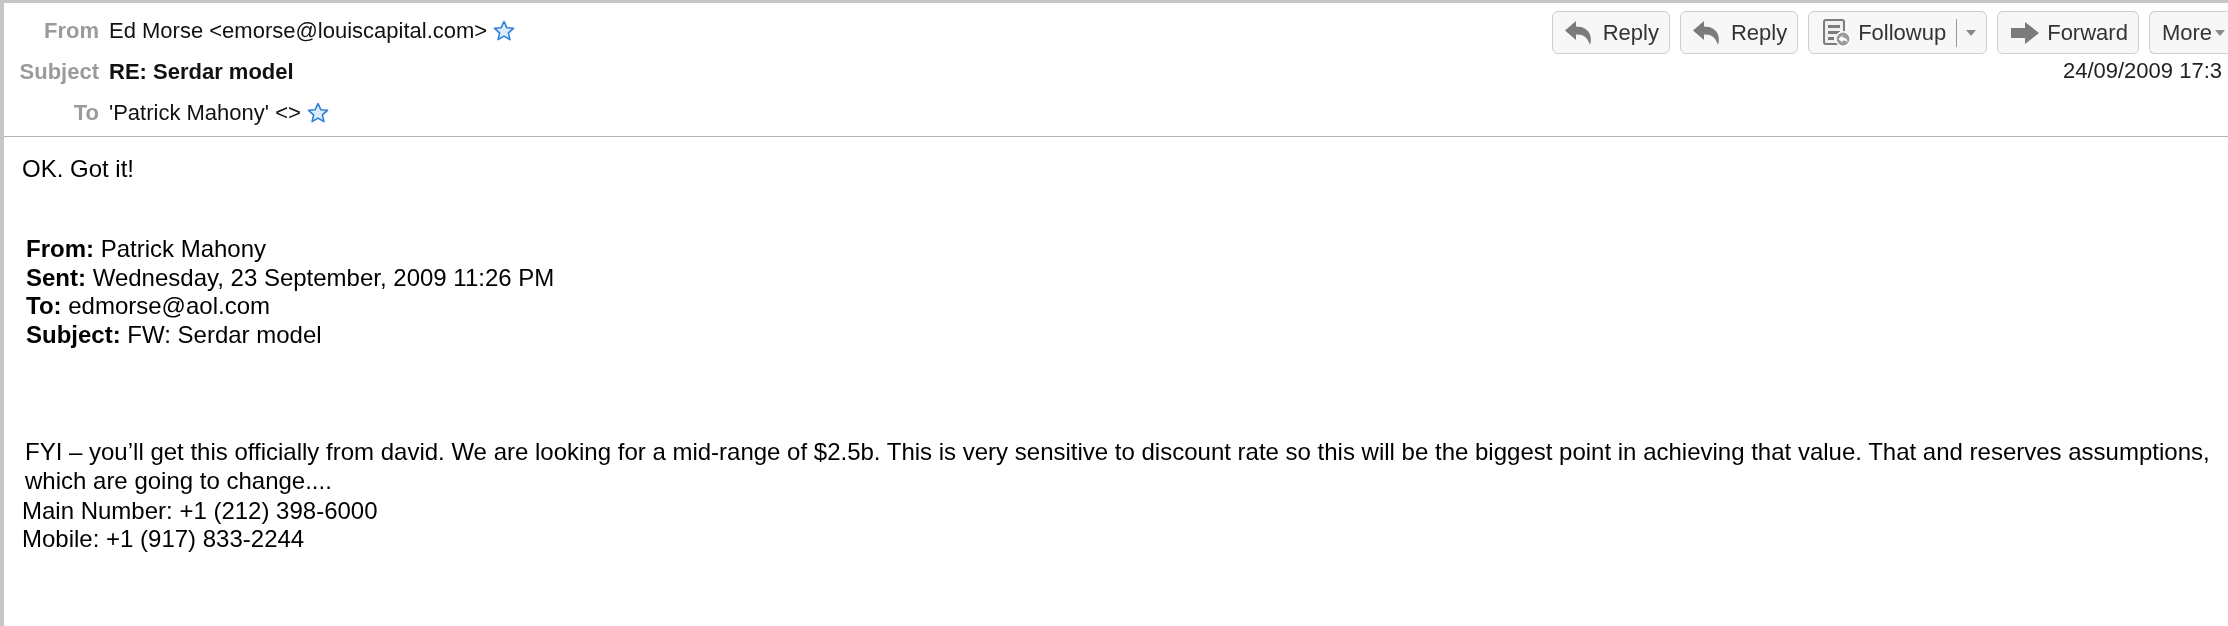 The width and height of the screenshot is (2228, 626). I want to click on subject-text: RE: Serdar model, so click(201, 72).